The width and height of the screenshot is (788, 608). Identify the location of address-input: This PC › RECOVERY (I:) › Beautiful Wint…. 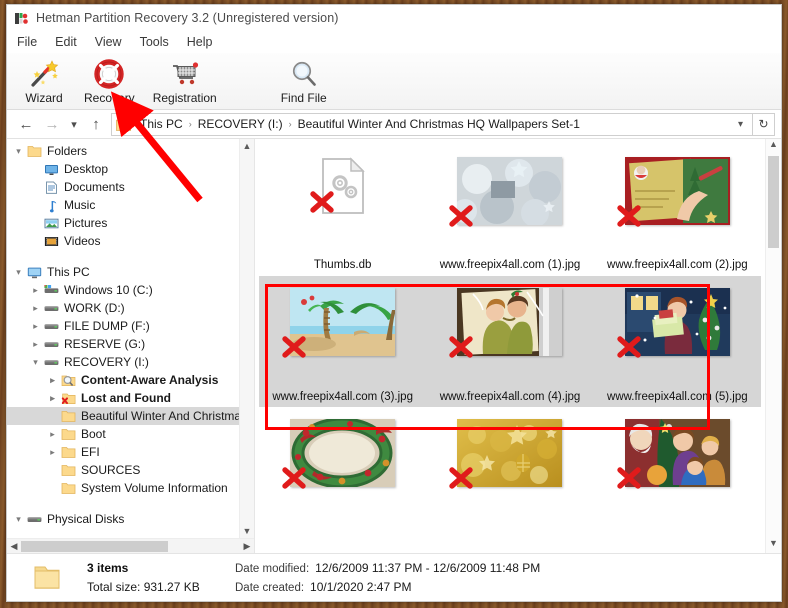
(432, 124).